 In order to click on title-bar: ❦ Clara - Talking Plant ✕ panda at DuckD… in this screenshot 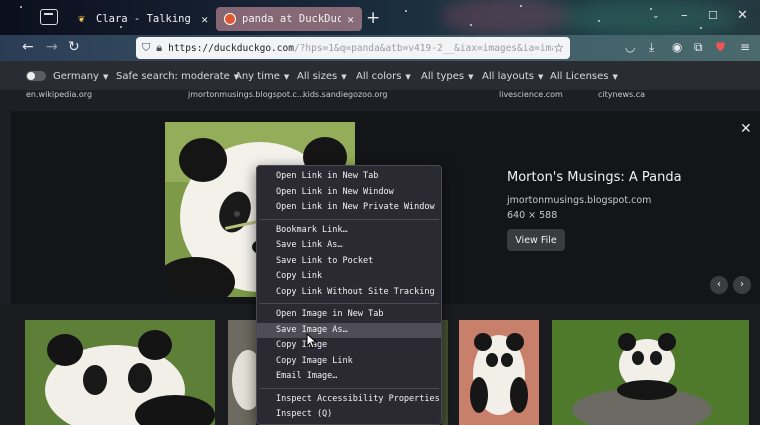, I will do `click(380, 17)`.